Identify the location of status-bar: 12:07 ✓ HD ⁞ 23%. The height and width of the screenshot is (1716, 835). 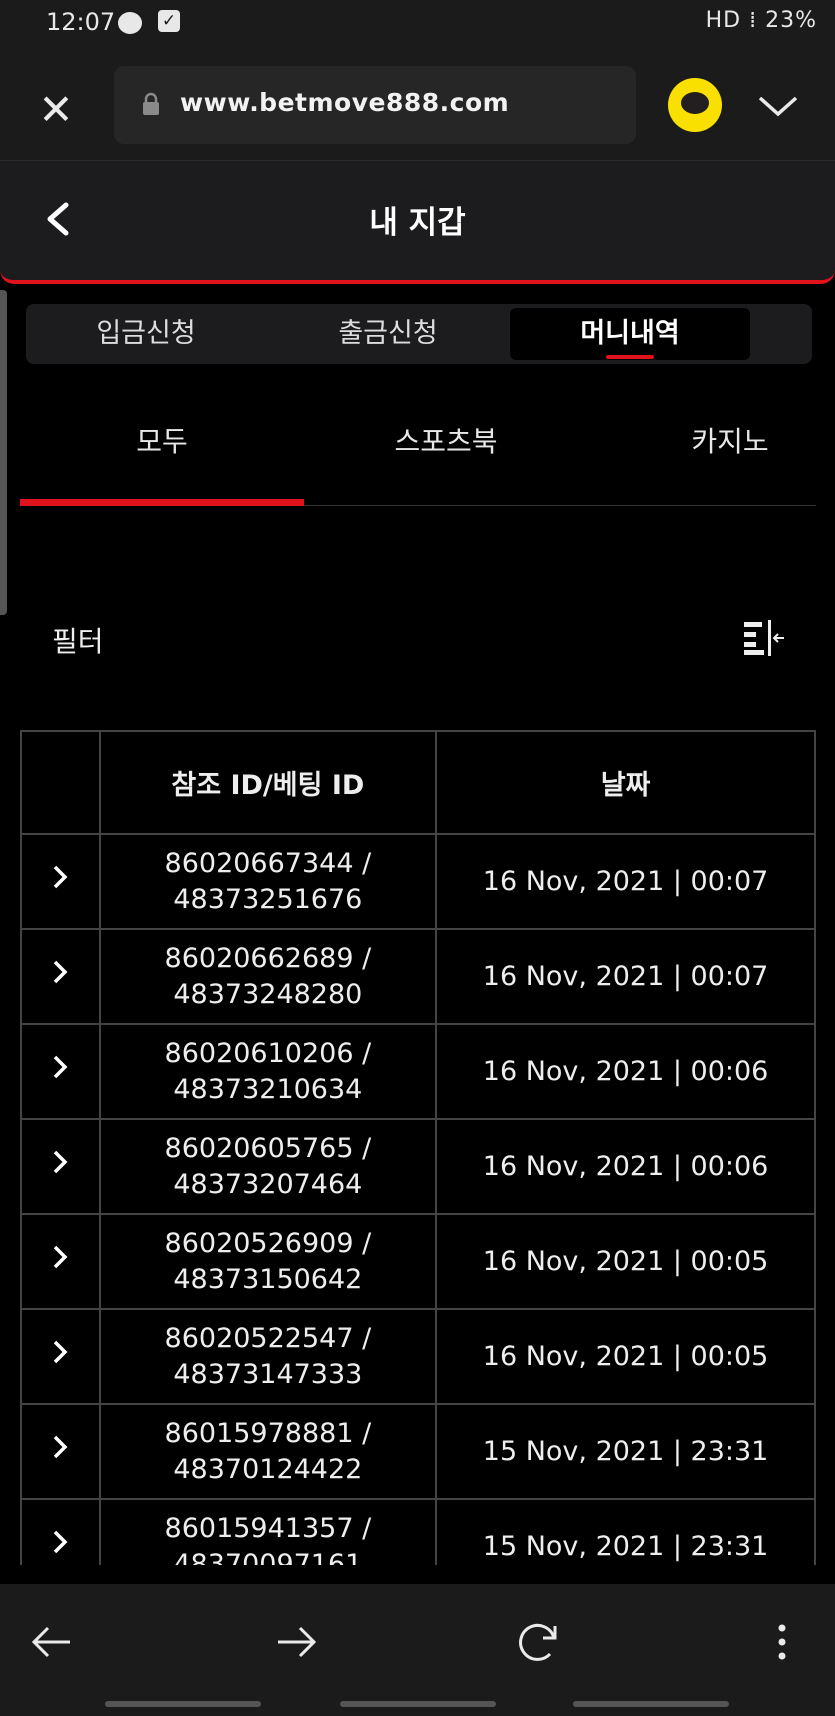
(417, 24).